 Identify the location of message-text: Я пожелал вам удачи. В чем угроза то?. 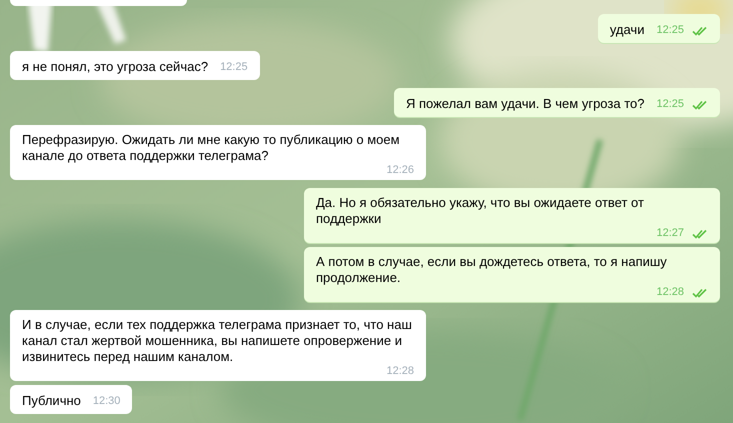
(525, 103).